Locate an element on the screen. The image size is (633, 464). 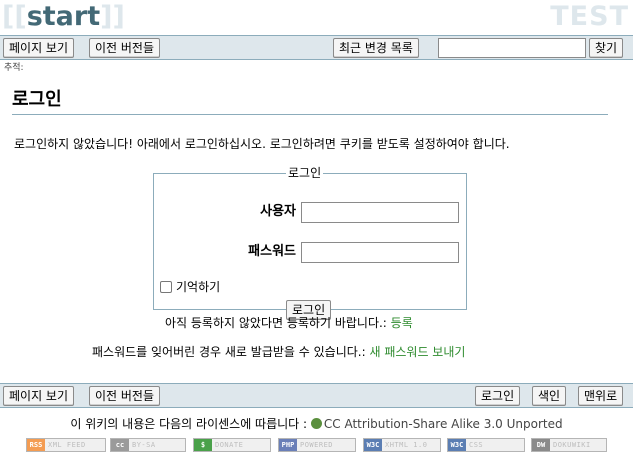
dollar-icon: $ is located at coordinates (203, 445).